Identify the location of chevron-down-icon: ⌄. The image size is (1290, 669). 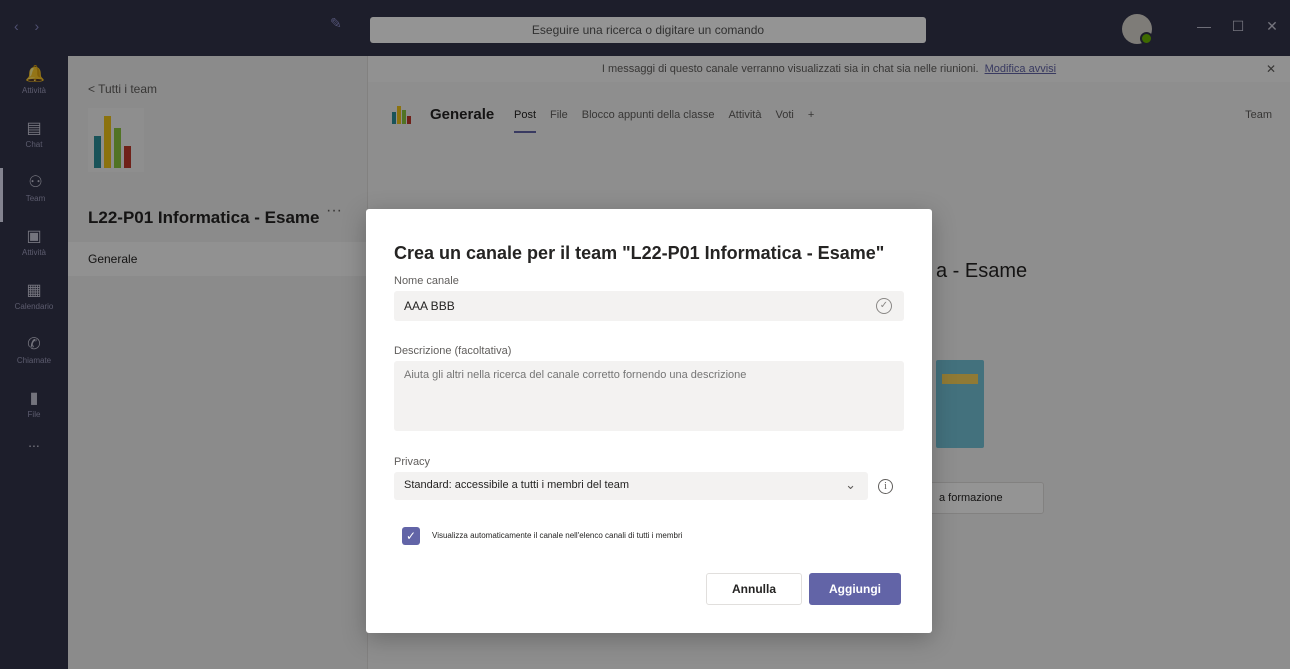
(850, 484).